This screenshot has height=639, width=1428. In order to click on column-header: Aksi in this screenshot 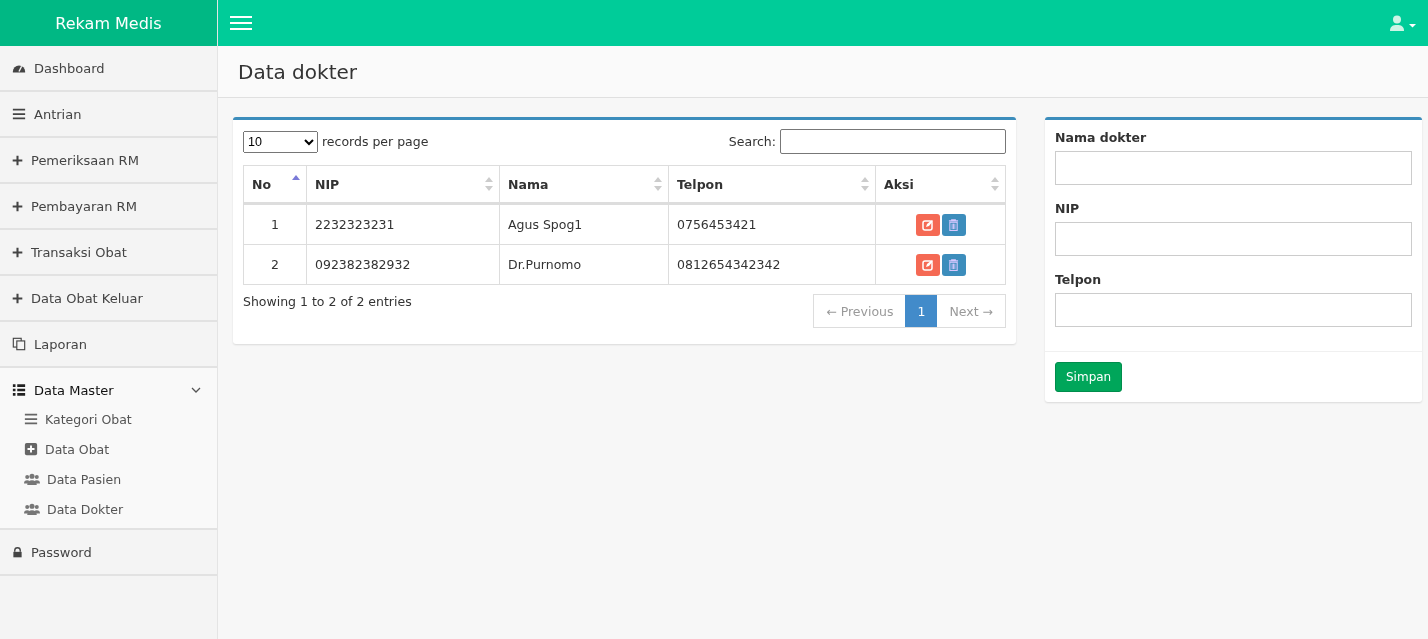, I will do `click(940, 184)`.